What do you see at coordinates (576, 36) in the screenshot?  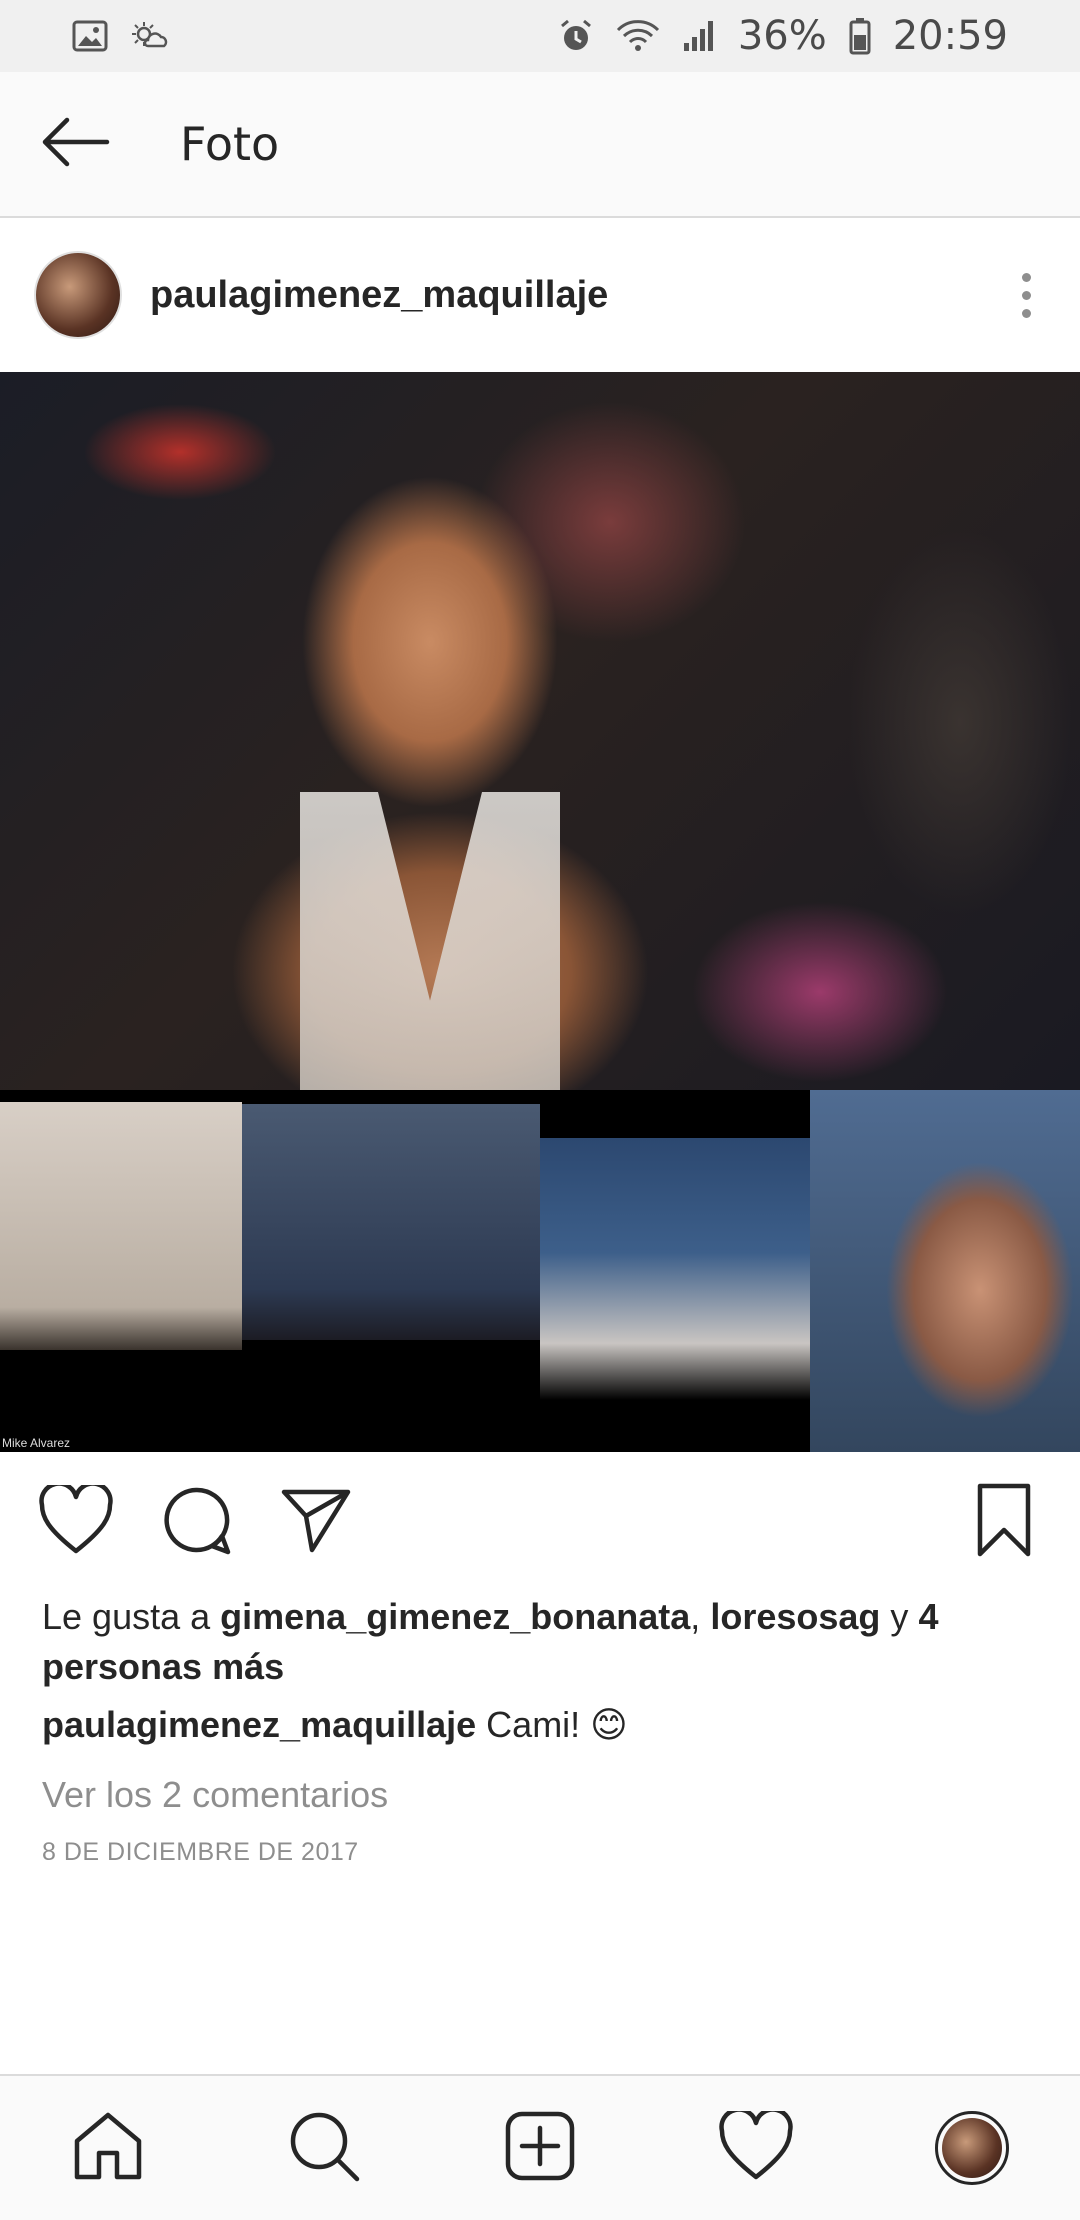 I see `alarm-icon` at bounding box center [576, 36].